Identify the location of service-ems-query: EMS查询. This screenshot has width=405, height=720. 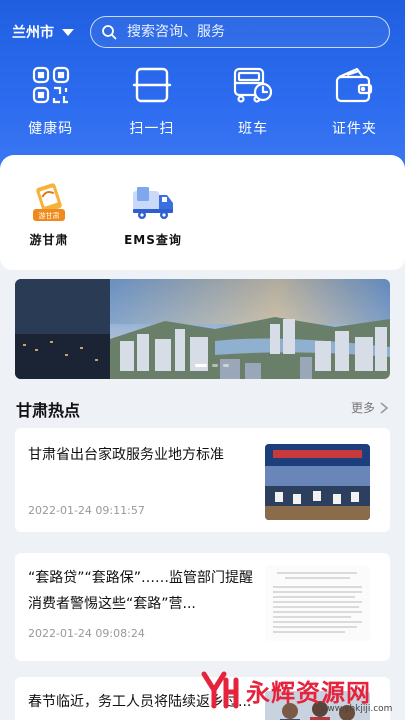
(153, 215).